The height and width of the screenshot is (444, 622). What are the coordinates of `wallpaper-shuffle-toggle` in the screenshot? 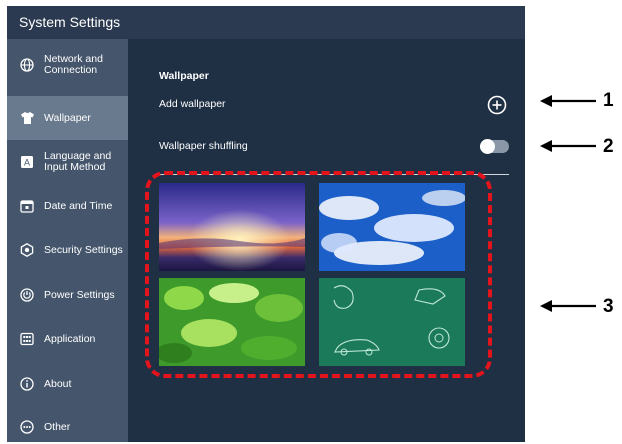 It's located at (494, 146).